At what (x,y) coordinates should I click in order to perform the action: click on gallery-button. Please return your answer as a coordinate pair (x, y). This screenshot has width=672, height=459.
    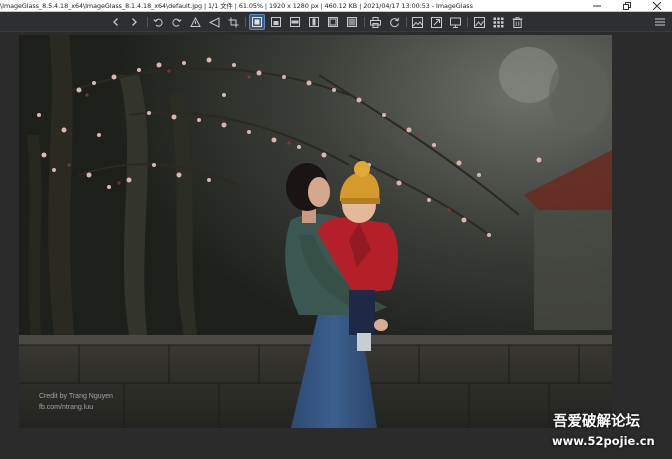
    Looking at the image, I should click on (417, 22).